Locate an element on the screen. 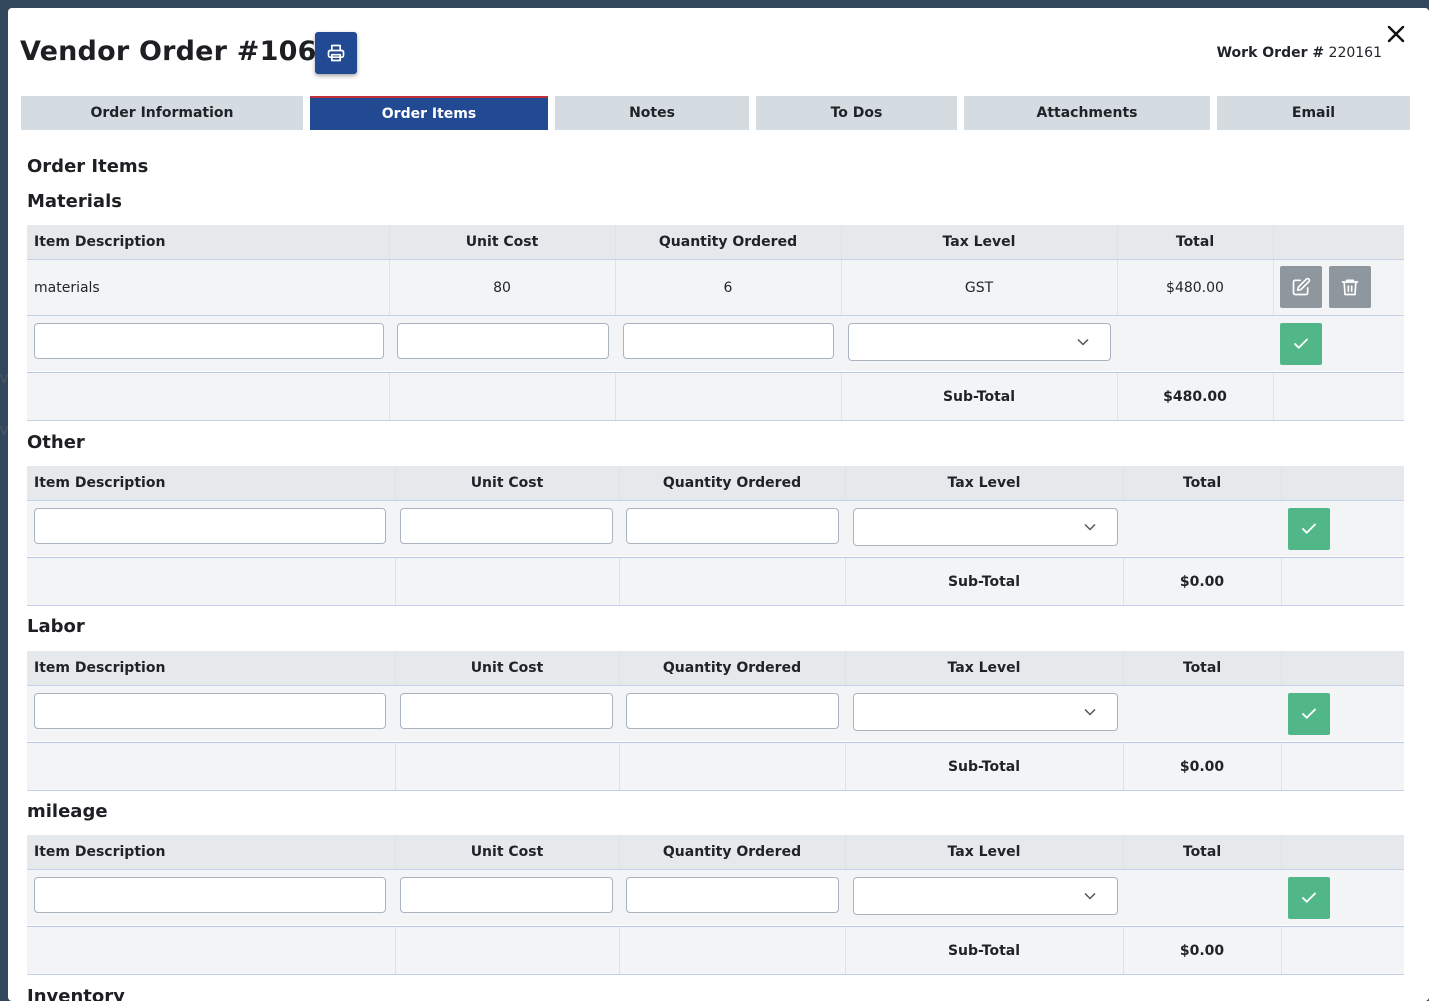  close-icon is located at coordinates (1396, 34).